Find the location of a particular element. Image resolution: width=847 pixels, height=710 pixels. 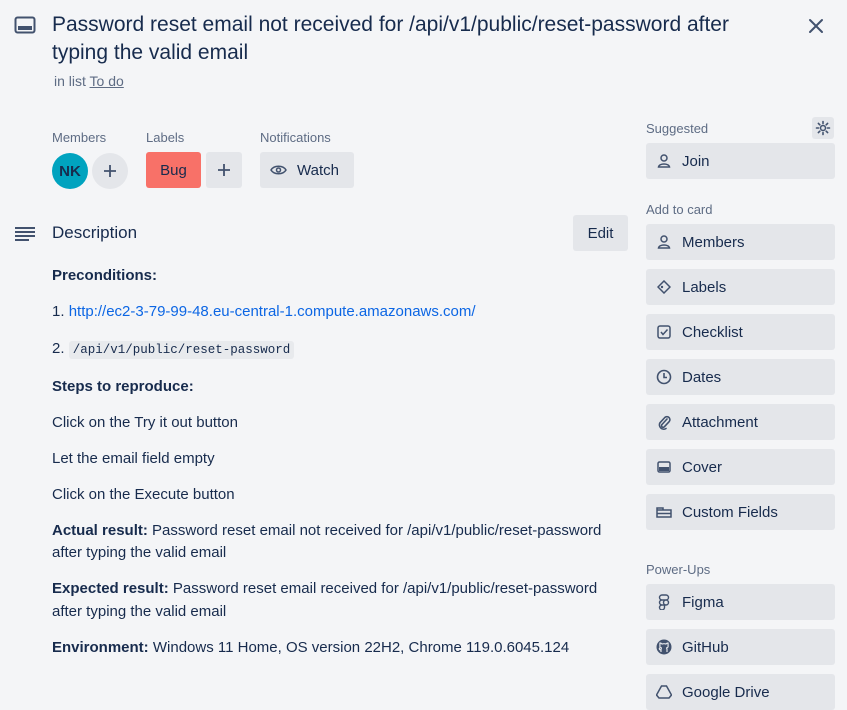

google-drive-button-label: Google Drive is located at coordinates (726, 692).